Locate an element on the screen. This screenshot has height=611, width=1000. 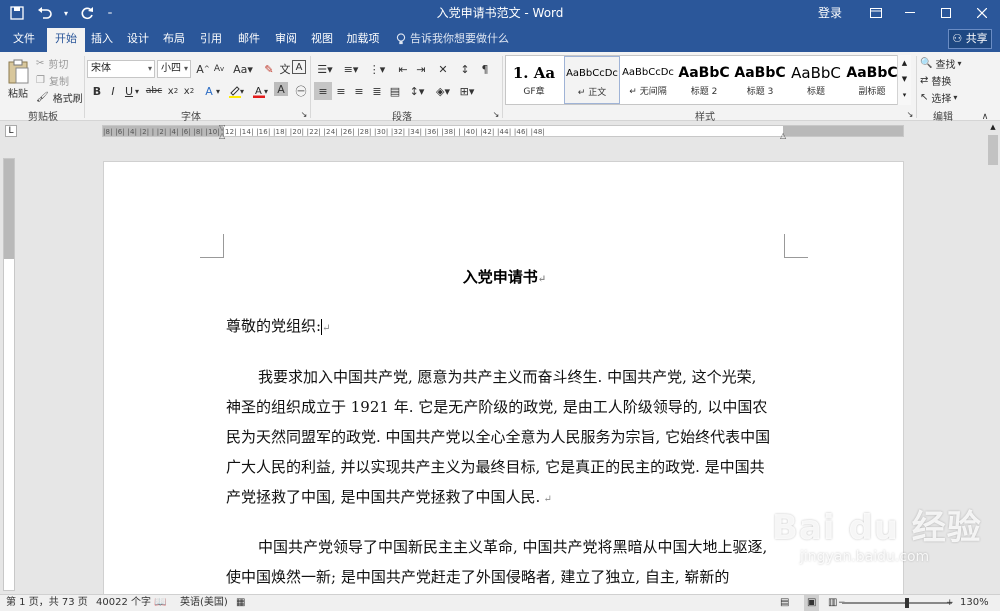
tab-insert: 插入 is located at coordinates (102, 39).